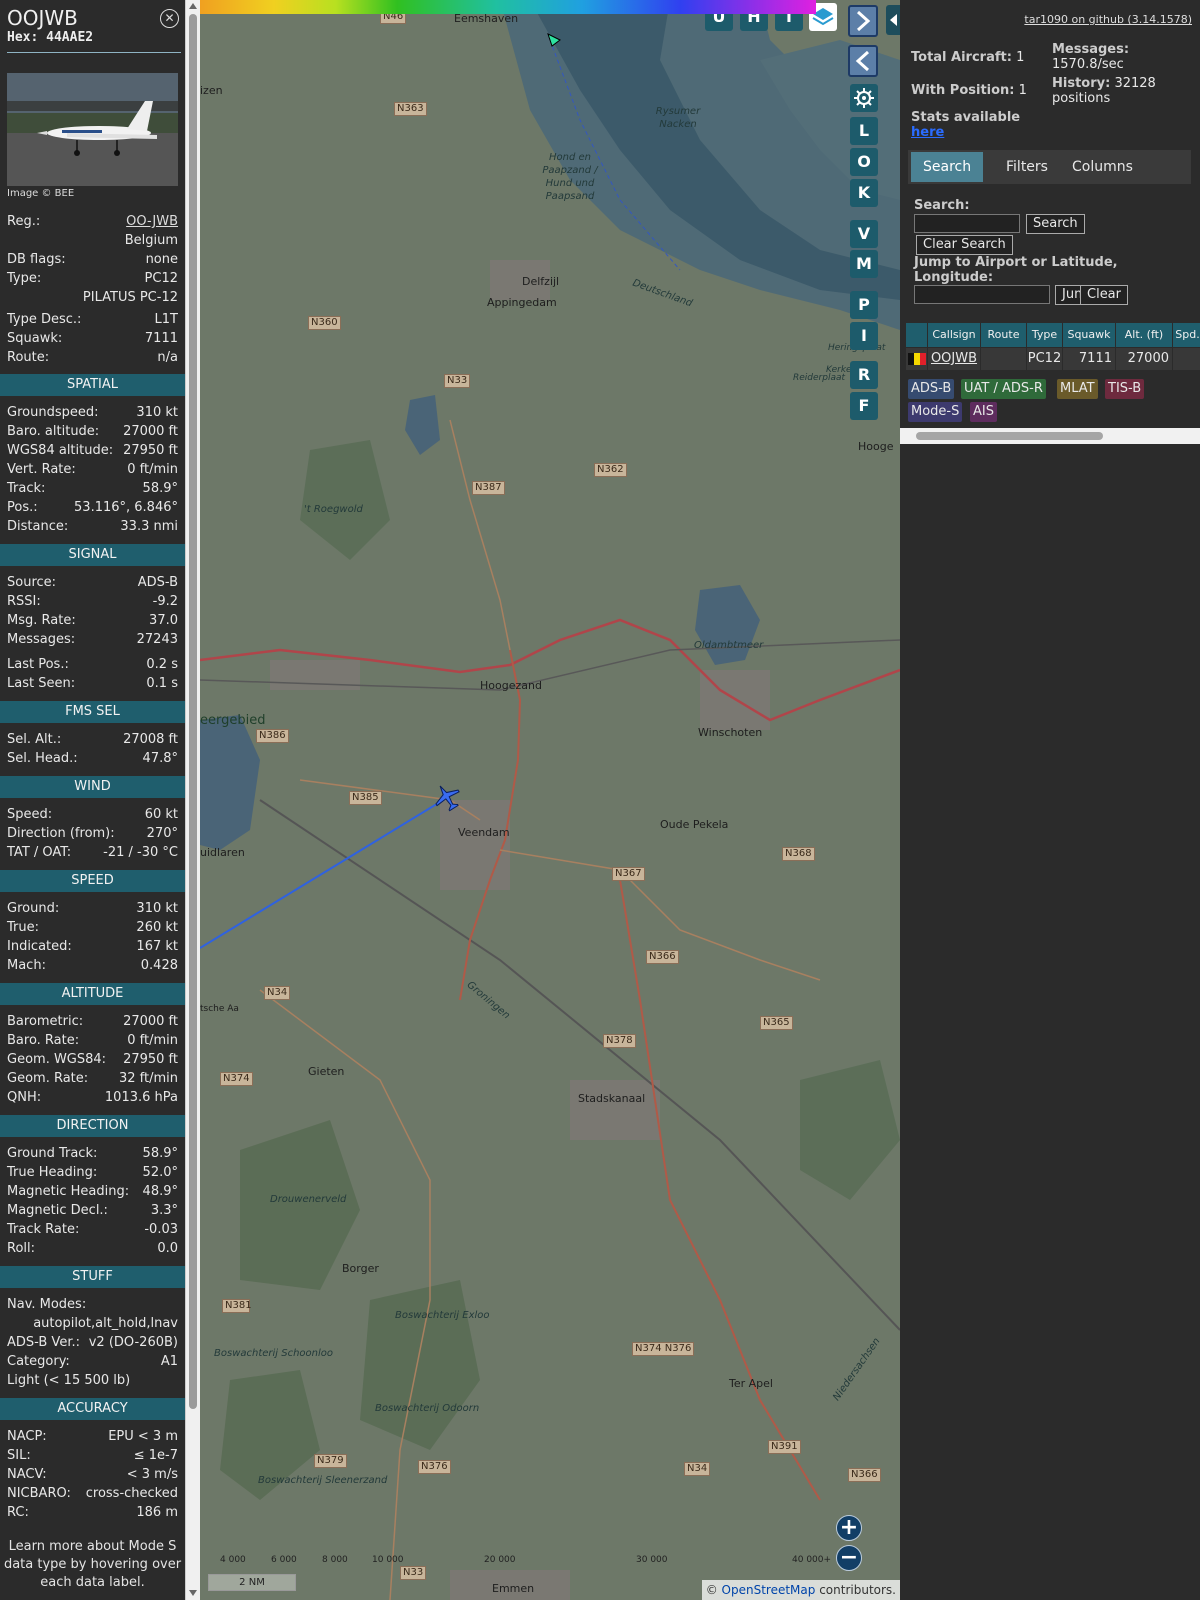 Image resolution: width=1200 pixels, height=1600 pixels. Describe the element at coordinates (1144, 335) in the screenshot. I see `table-header-alt-ft: Alt. (ft)` at that location.